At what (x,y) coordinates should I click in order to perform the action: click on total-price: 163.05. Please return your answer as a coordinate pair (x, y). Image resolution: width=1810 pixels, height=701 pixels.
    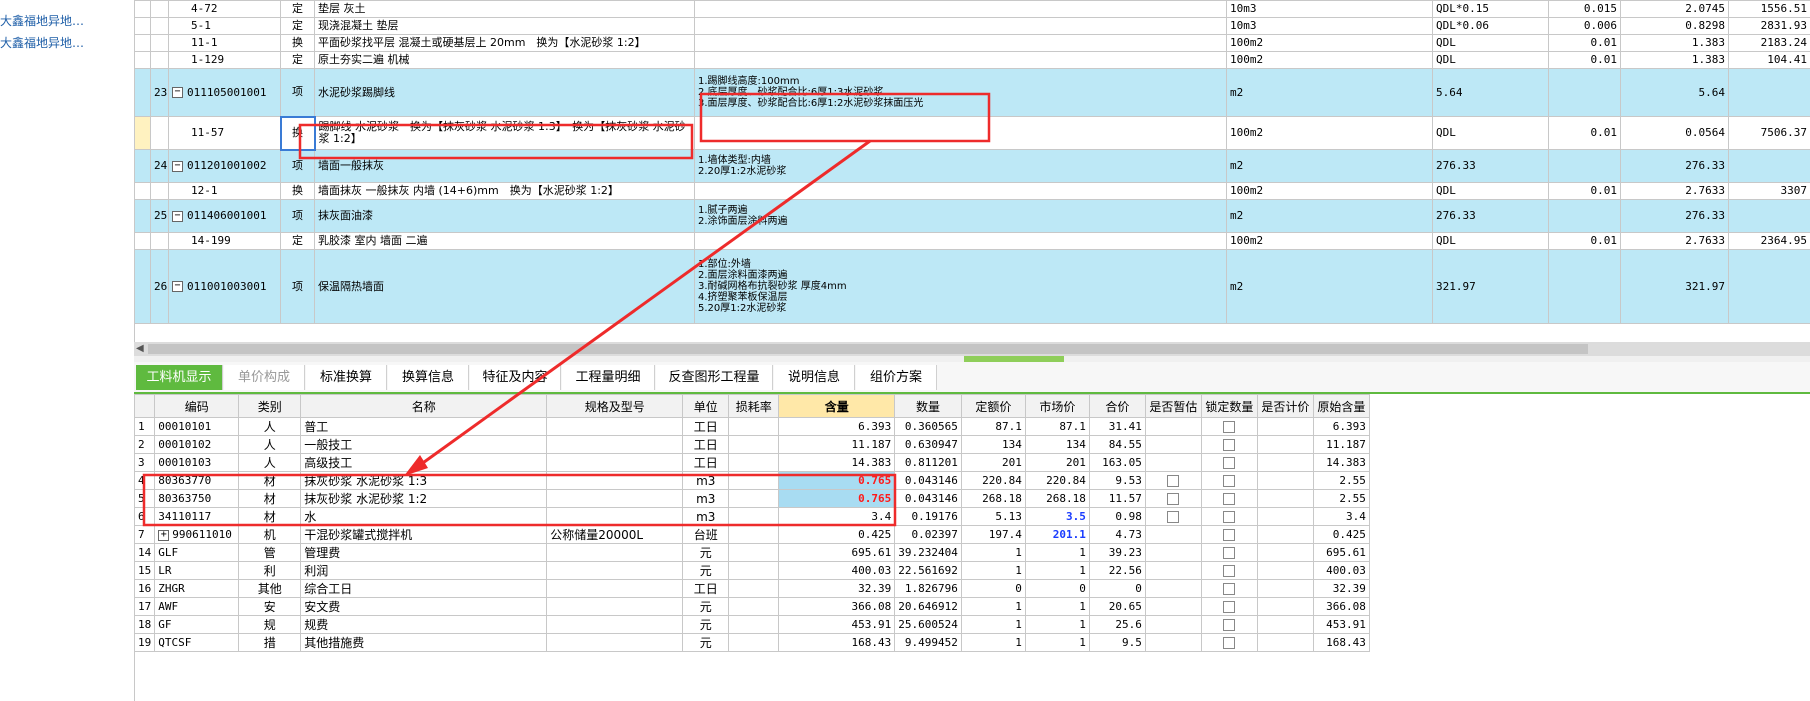
    Looking at the image, I should click on (1117, 462).